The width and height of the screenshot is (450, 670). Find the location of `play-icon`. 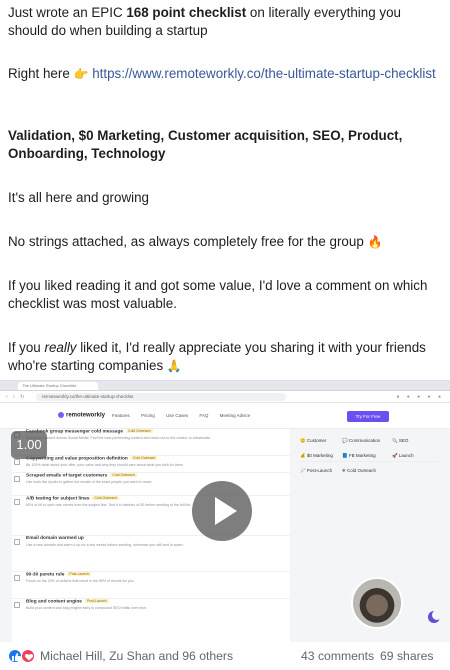

play-icon is located at coordinates (226, 511).